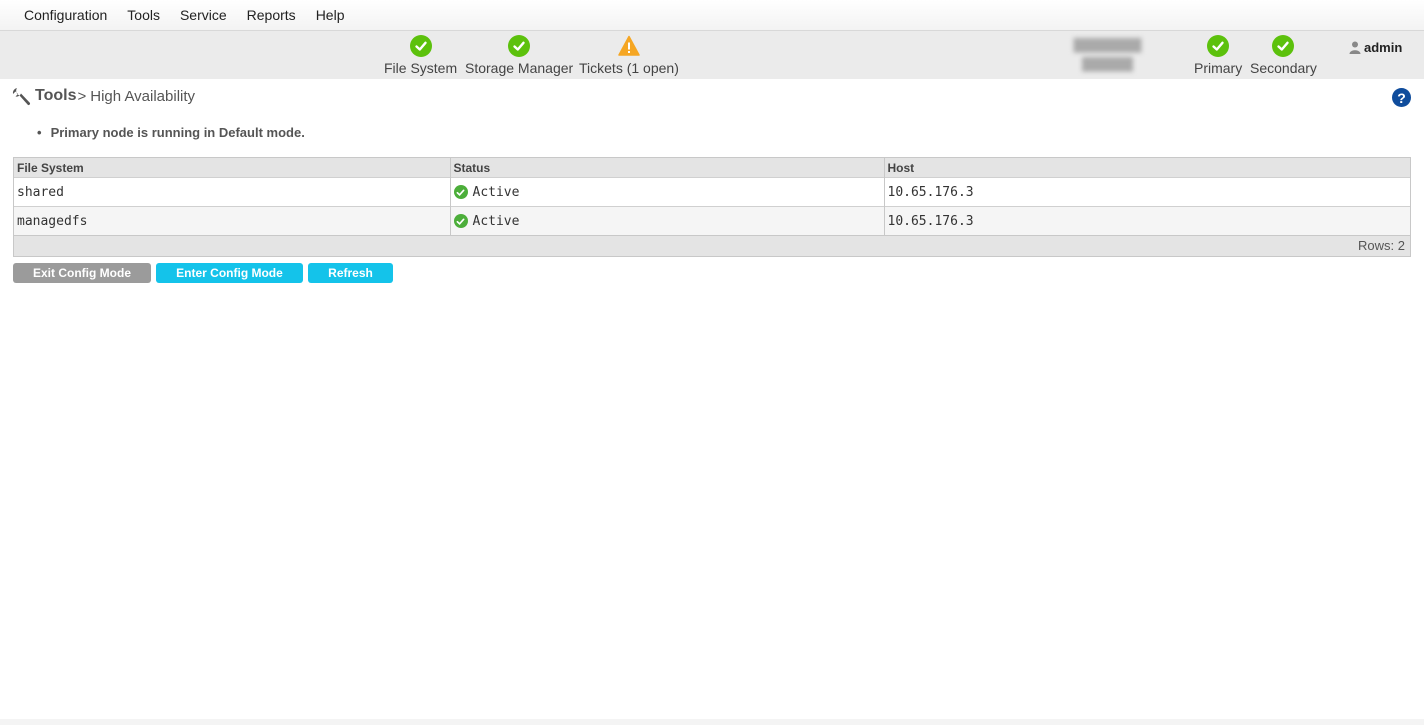 This screenshot has height=725, width=1424. What do you see at coordinates (55, 96) in the screenshot?
I see `breadcrumb-root: Tools` at bounding box center [55, 96].